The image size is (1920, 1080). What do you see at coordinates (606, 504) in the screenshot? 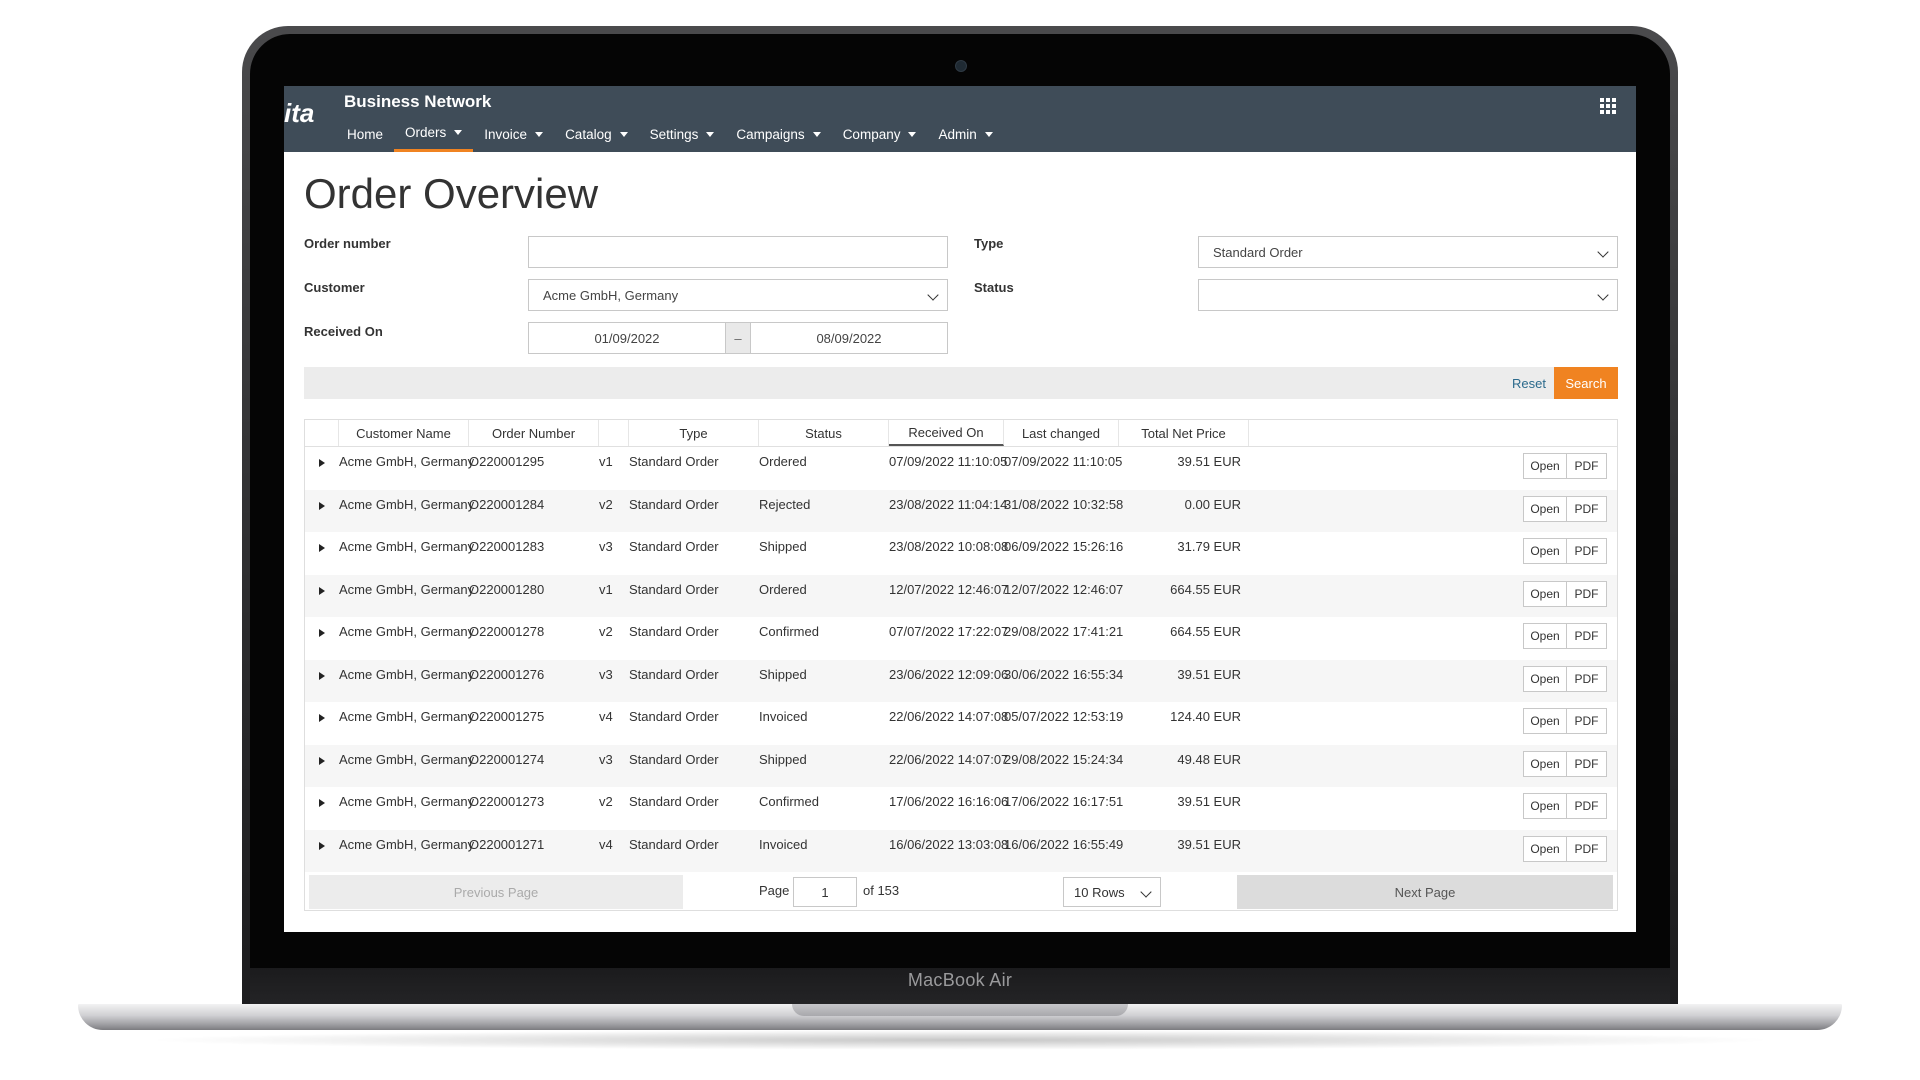
I see `cell-version: v2` at bounding box center [606, 504].